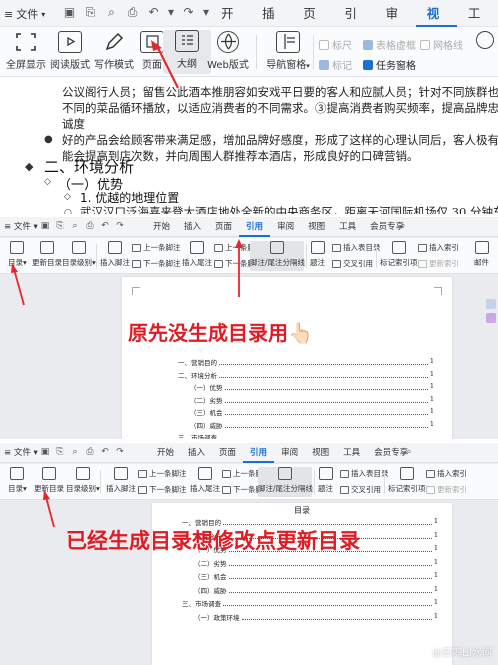 Image resolution: width=498 pixels, height=665 pixels. I want to click on doc-paragraph-line: 好的产品会给顾客带来满足感，增加品牌好感度，形成了这样的心理认同后，客人极有可, so click(280, 140).